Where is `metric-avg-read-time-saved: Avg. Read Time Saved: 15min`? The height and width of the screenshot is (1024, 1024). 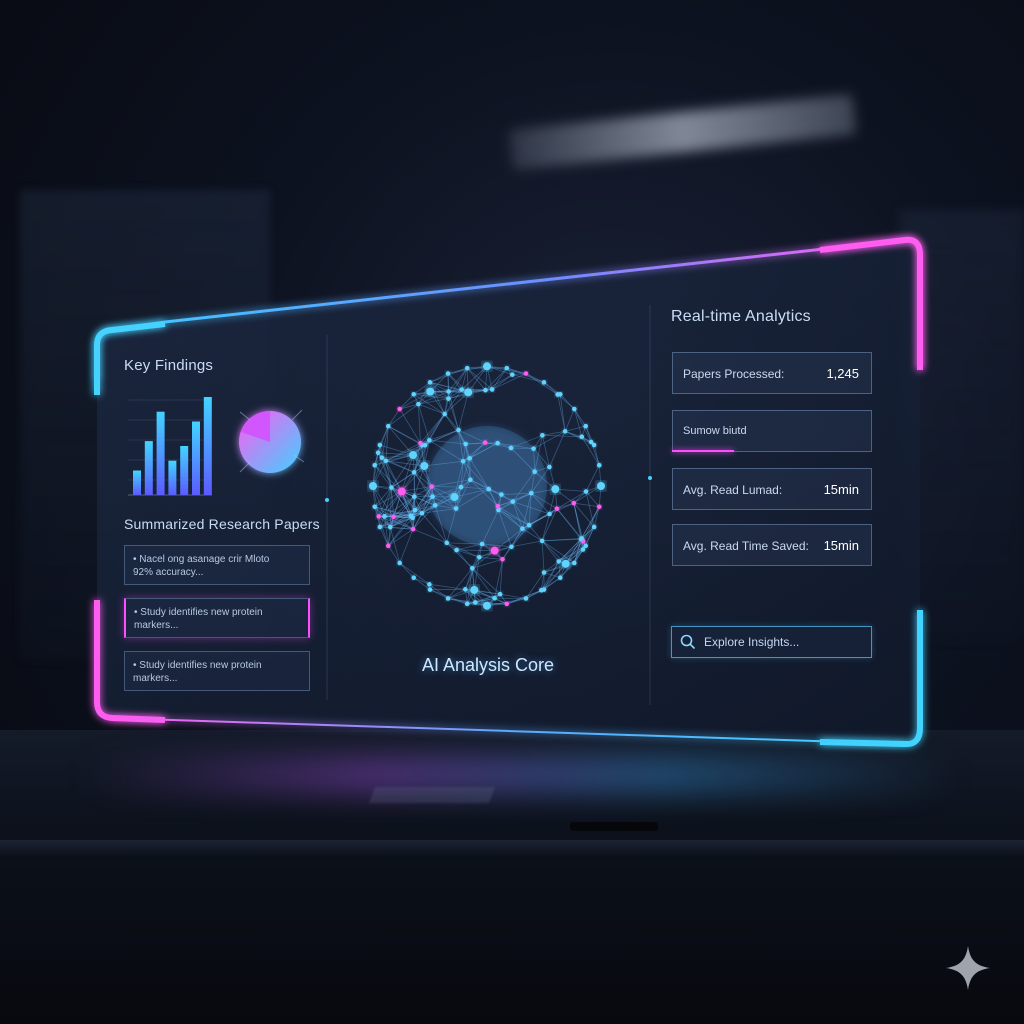
metric-avg-read-time-saved: Avg. Read Time Saved: 15min is located at coordinates (772, 545).